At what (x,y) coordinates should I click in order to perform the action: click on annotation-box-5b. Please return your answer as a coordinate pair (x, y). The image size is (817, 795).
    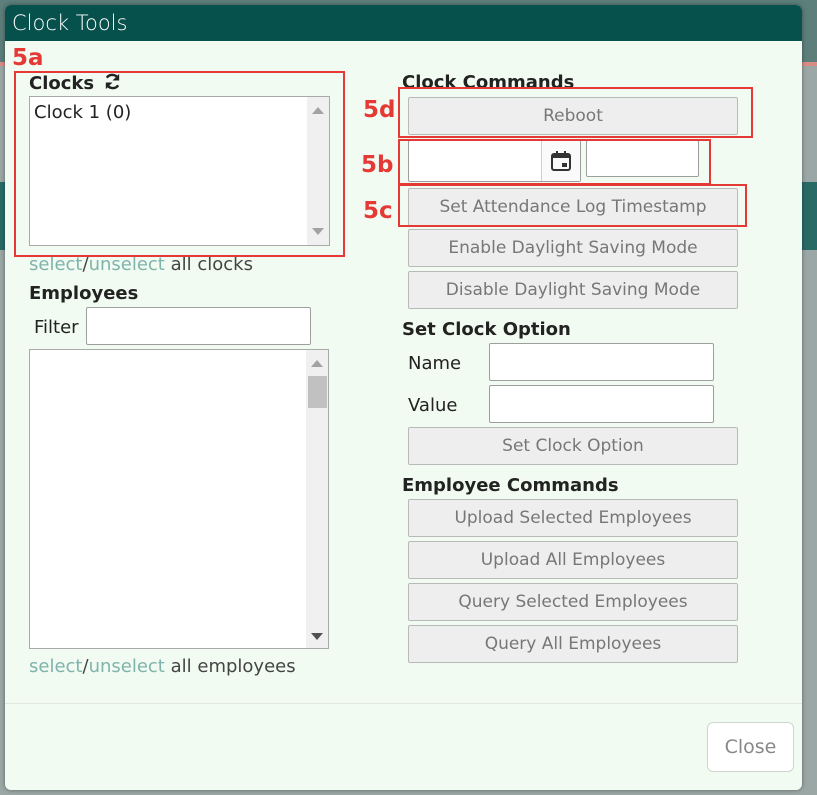
    Looking at the image, I should click on (554, 162).